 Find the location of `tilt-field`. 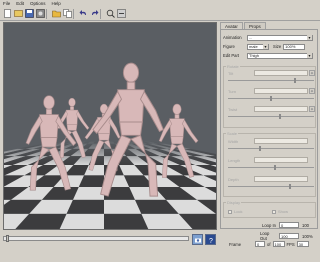

tilt-field is located at coordinates (281, 73).